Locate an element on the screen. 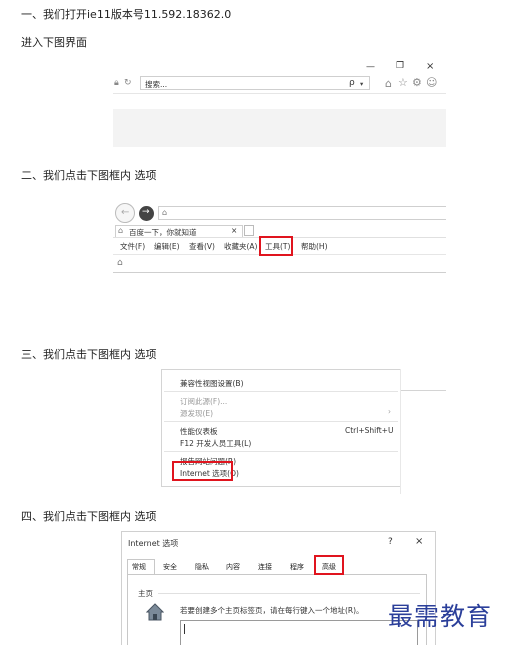 Image resolution: width=511 pixels, height=645 pixels. highlight-internet-options is located at coordinates (202, 471).